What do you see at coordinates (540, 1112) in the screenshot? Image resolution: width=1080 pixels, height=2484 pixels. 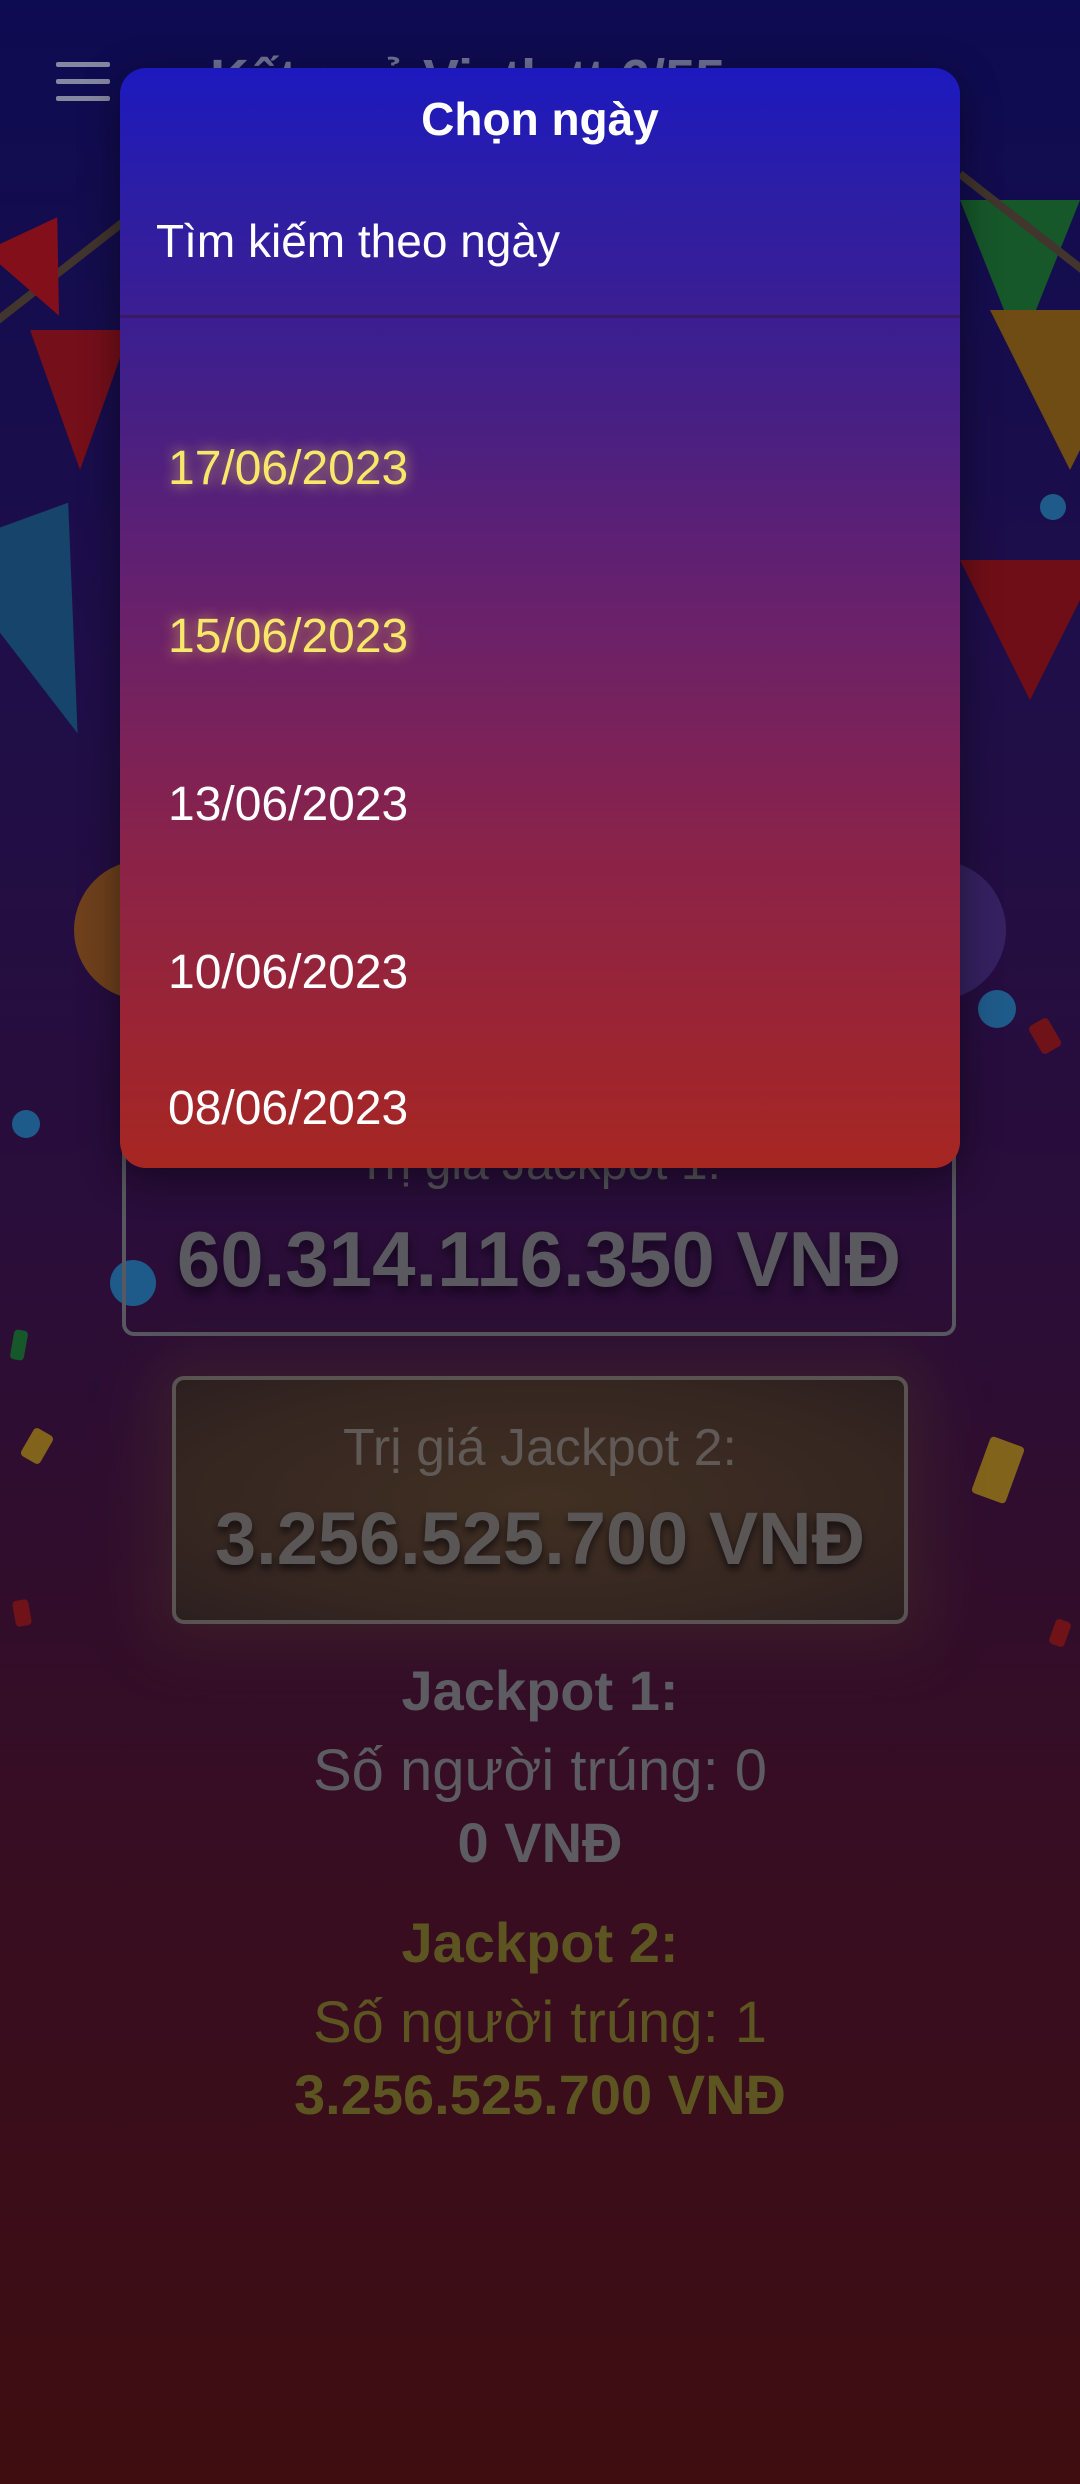 I see `date-item: 08/06/2023` at bounding box center [540, 1112].